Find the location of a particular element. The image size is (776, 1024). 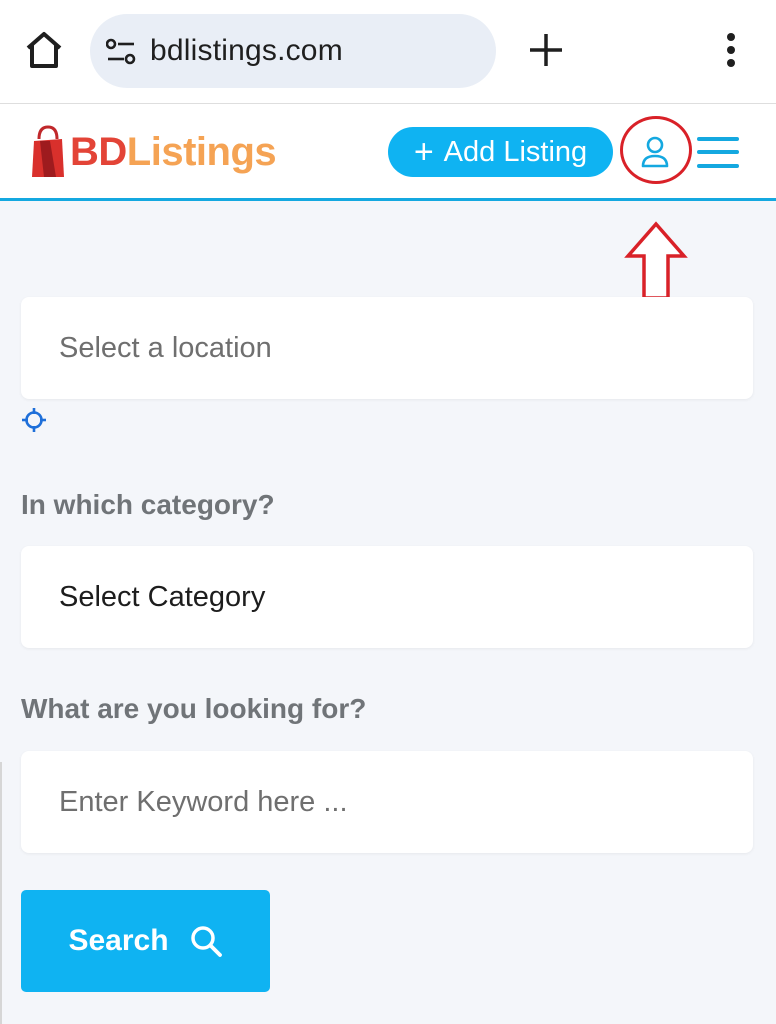

tune-icon is located at coordinates (121, 52).